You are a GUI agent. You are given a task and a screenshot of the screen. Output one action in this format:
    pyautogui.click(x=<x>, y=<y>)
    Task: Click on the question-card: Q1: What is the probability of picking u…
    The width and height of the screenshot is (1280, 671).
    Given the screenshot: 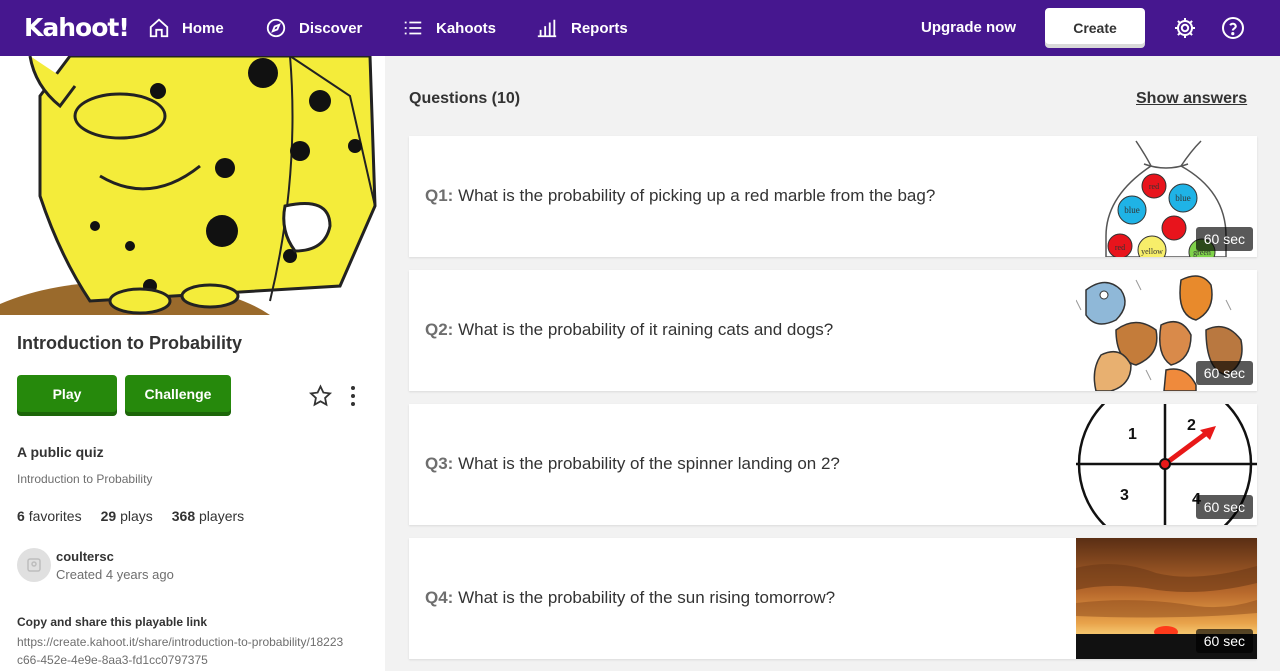 What is the action you would take?
    pyautogui.click(x=833, y=196)
    